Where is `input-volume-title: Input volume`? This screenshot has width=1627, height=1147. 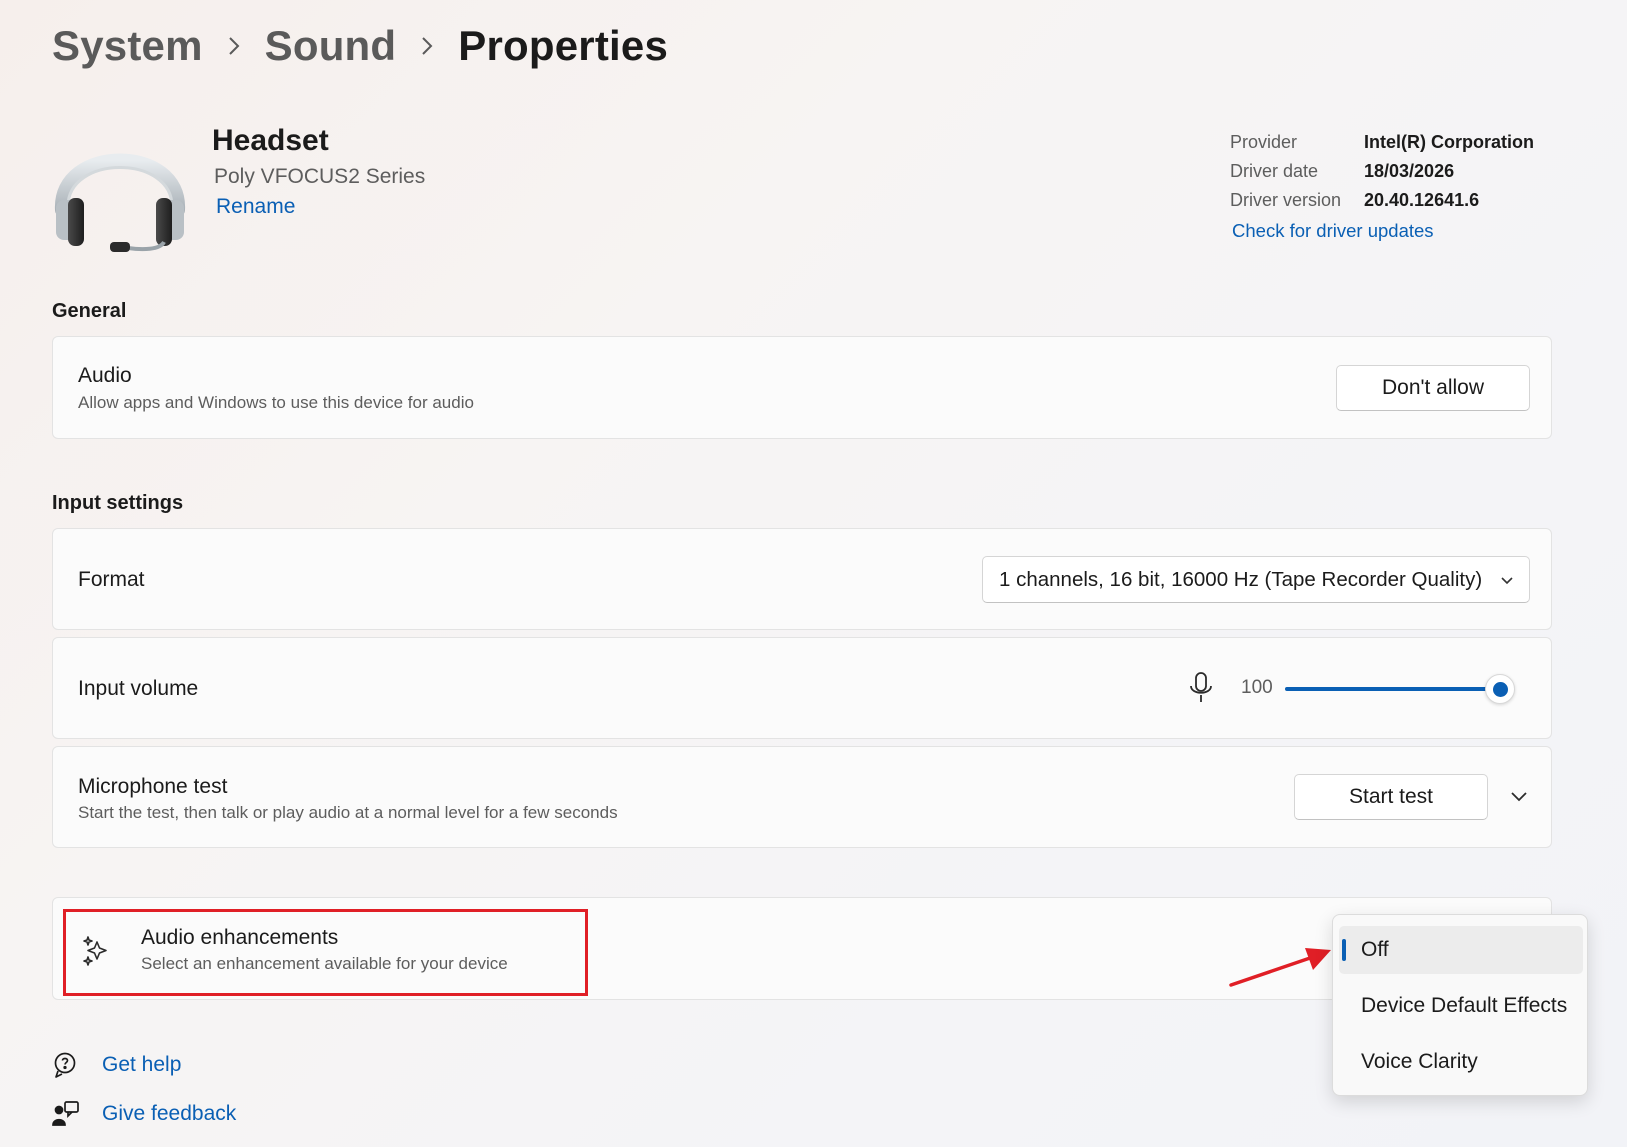
input-volume-title: Input volume is located at coordinates (138, 688).